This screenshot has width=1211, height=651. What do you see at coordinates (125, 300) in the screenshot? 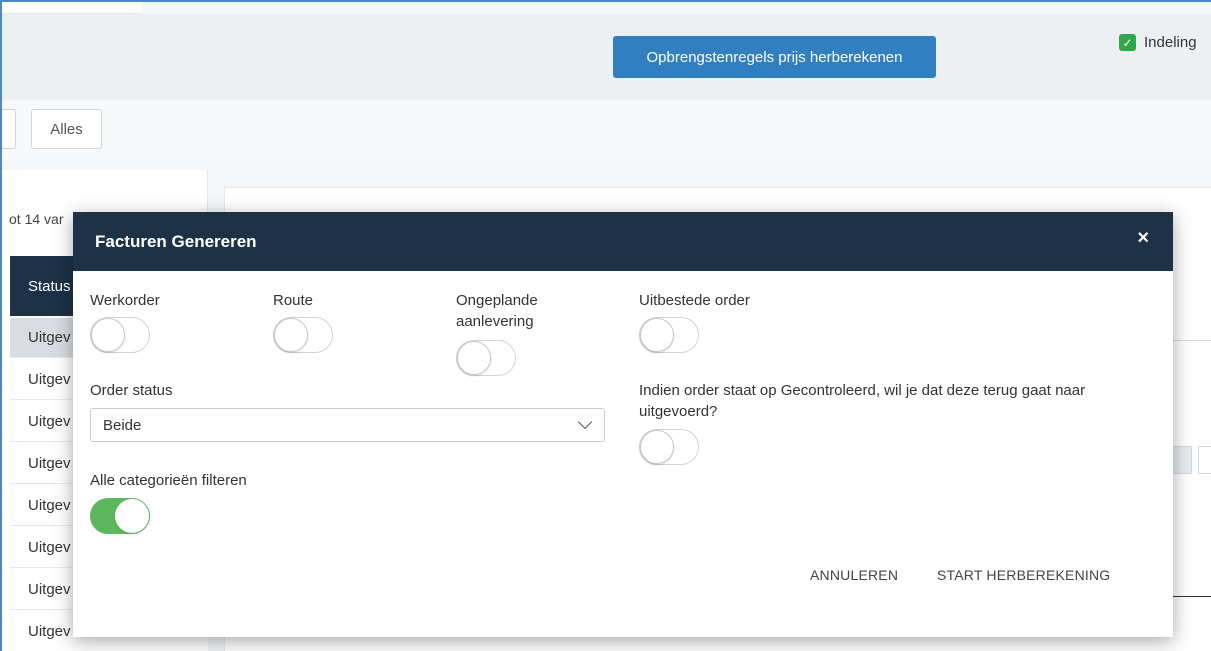
I see `werkorder-label: Werkorder` at bounding box center [125, 300].